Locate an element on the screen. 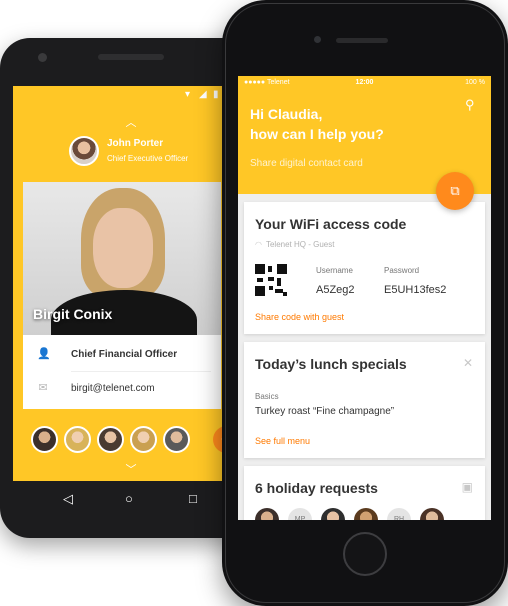 This screenshot has width=508, height=606. wifi-icon: ▾ is located at coordinates (188, 94).